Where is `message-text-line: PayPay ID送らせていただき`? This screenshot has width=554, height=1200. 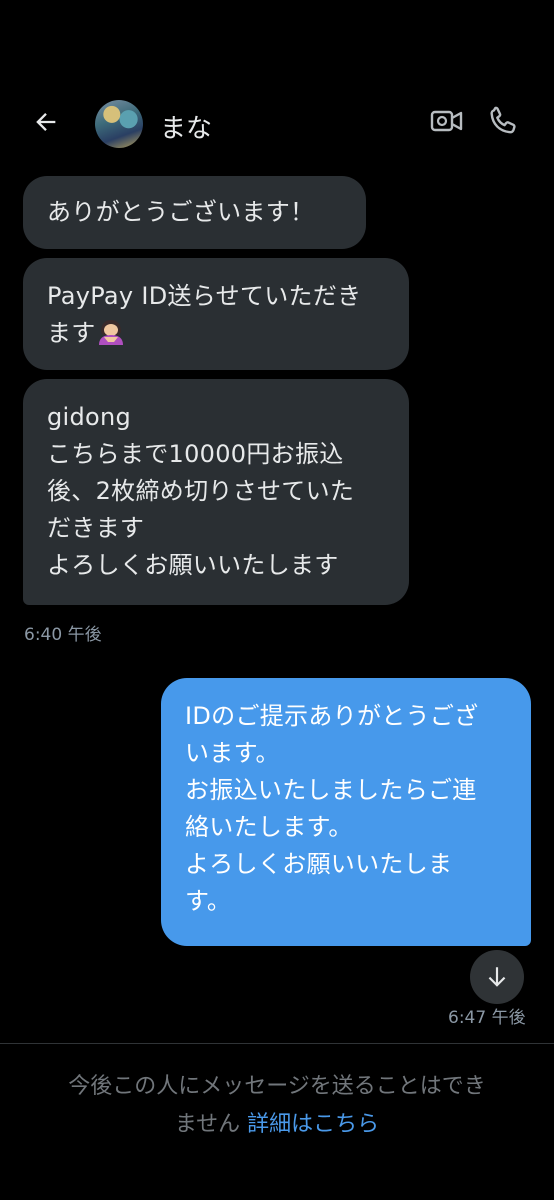
message-text-line: PayPay ID送らせていただき is located at coordinates (204, 296).